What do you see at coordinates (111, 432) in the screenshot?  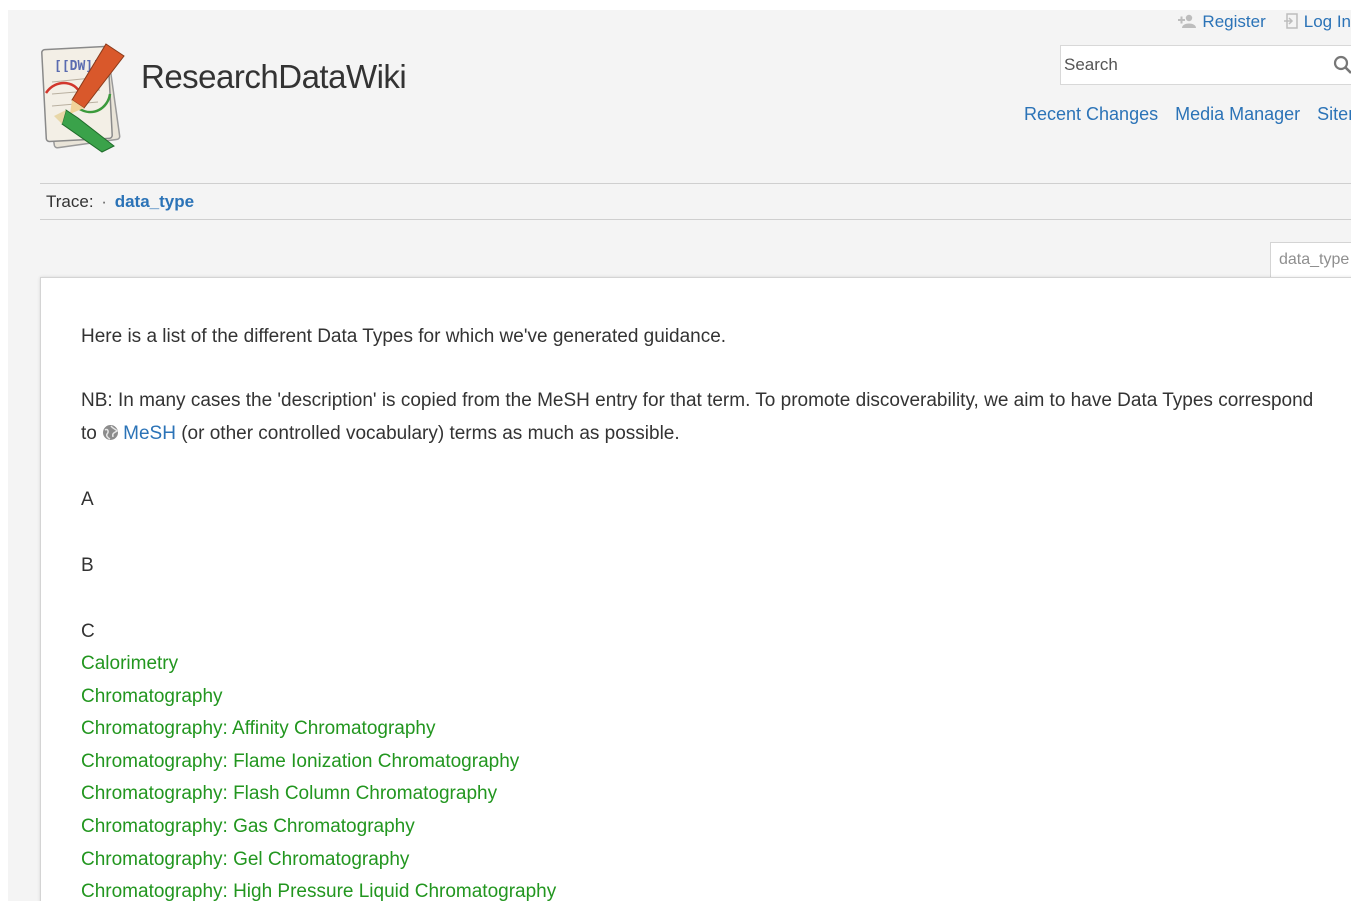 I see `globe-icon` at bounding box center [111, 432].